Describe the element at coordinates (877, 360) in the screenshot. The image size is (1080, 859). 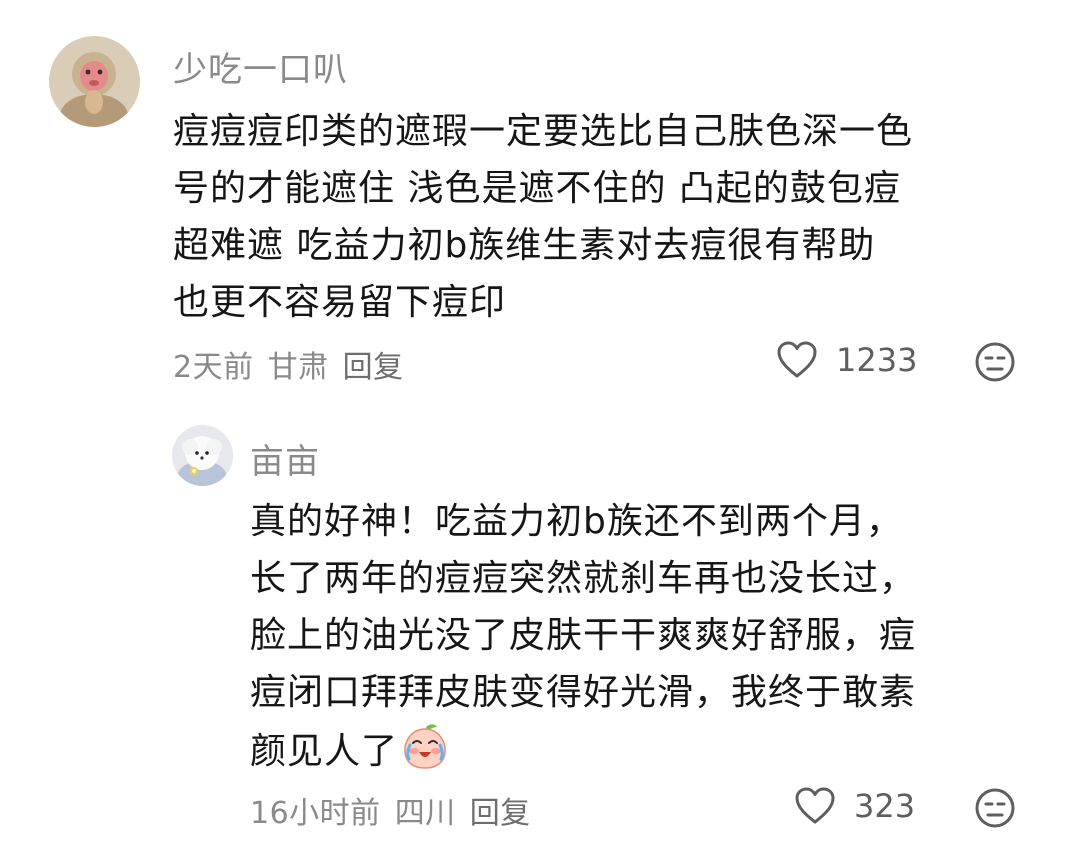
I see `like-count: 1233` at that location.